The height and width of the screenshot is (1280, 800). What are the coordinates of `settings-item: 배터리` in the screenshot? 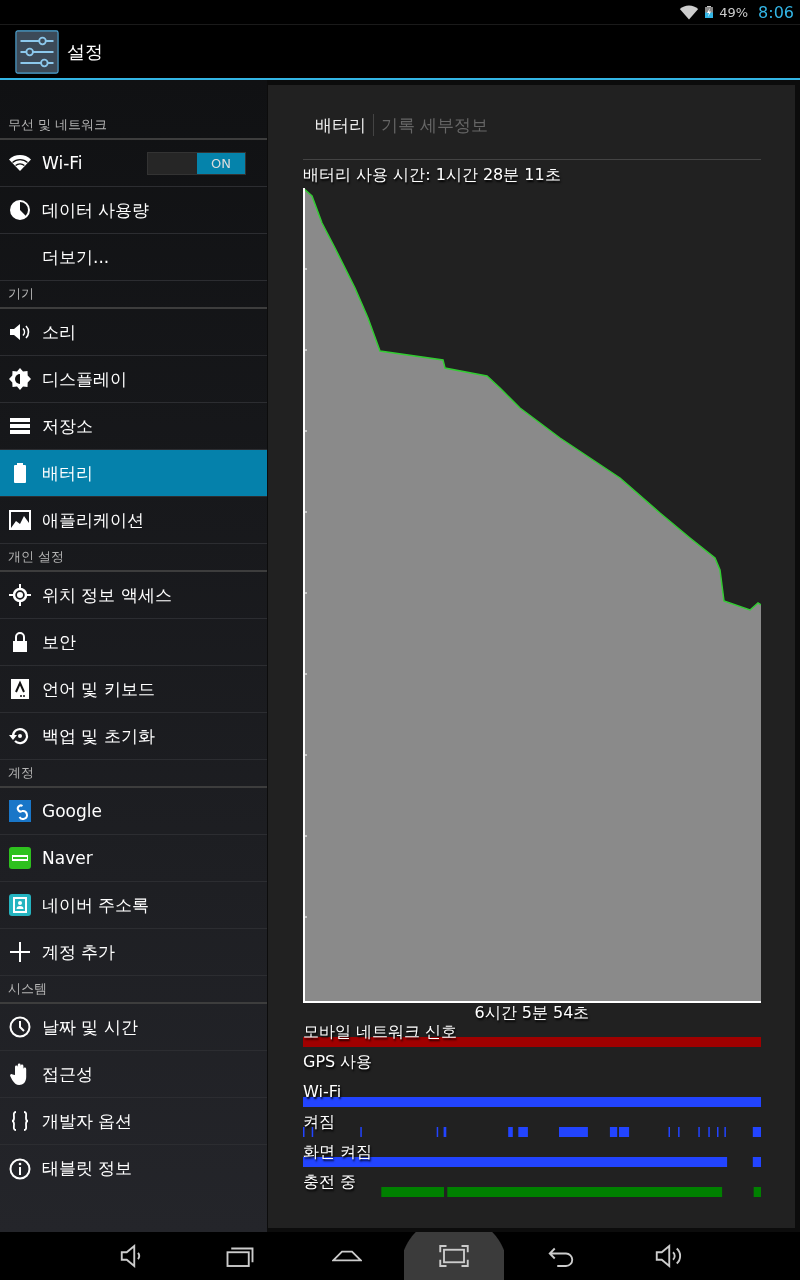 It's located at (133, 473).